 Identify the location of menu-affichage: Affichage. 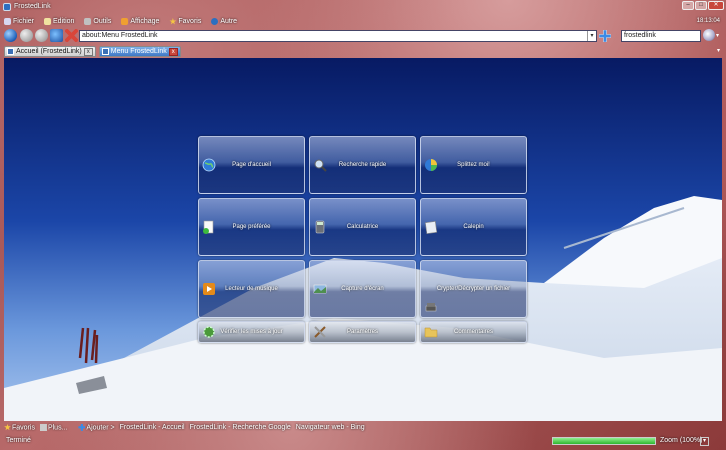
(140, 21).